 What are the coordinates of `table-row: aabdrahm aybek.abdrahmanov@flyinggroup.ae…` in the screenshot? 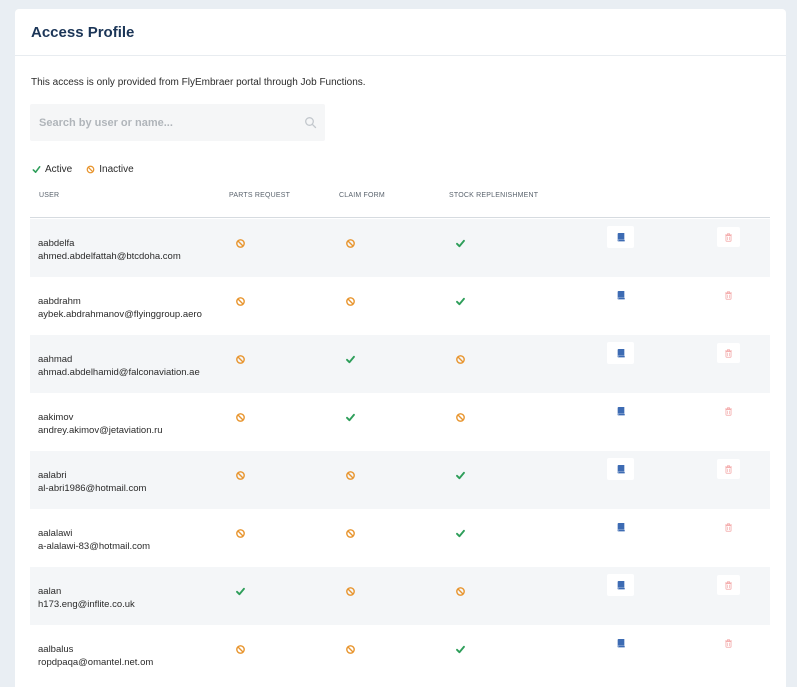 It's located at (400, 306).